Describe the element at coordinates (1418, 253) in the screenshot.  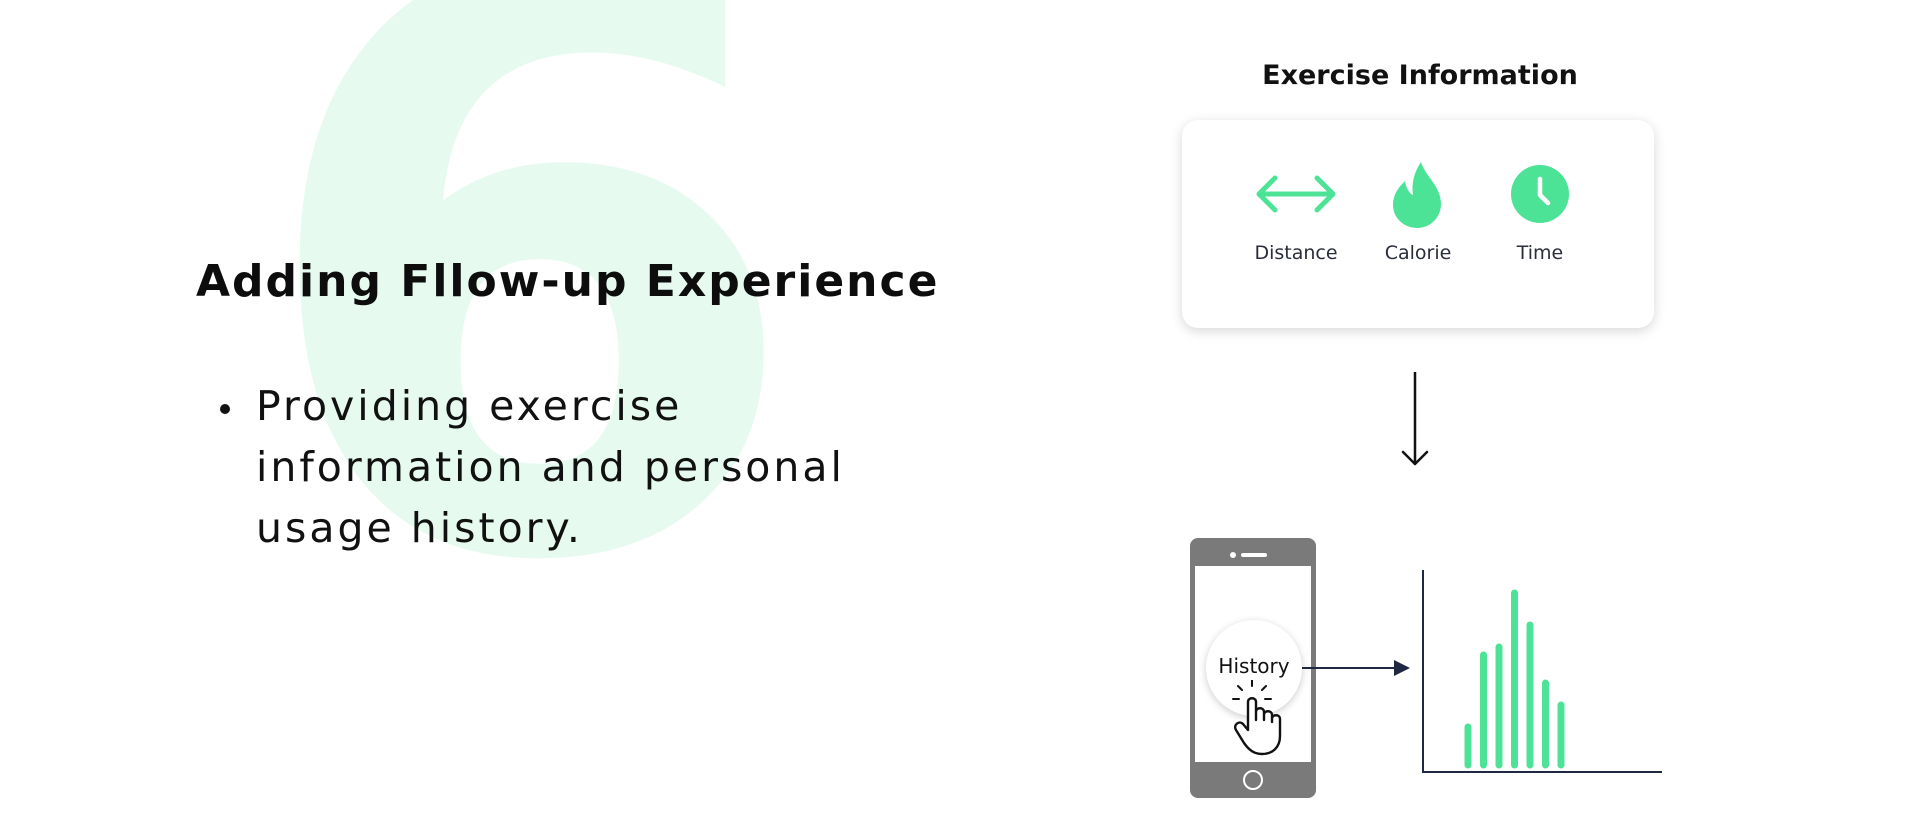
I see `metric-label: Calorie` at that location.